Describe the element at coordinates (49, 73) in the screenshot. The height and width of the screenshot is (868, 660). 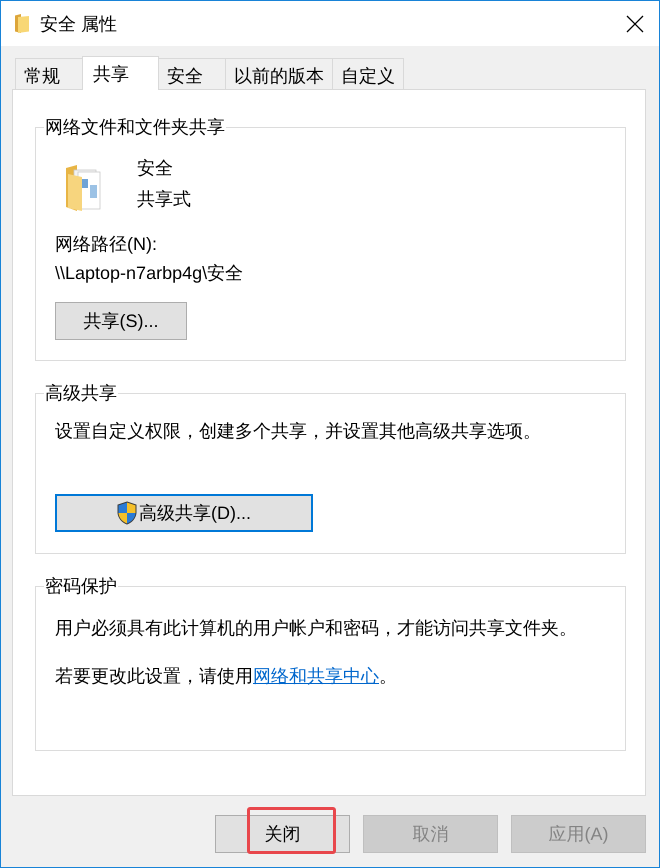
I see `tab: 常规` at that location.